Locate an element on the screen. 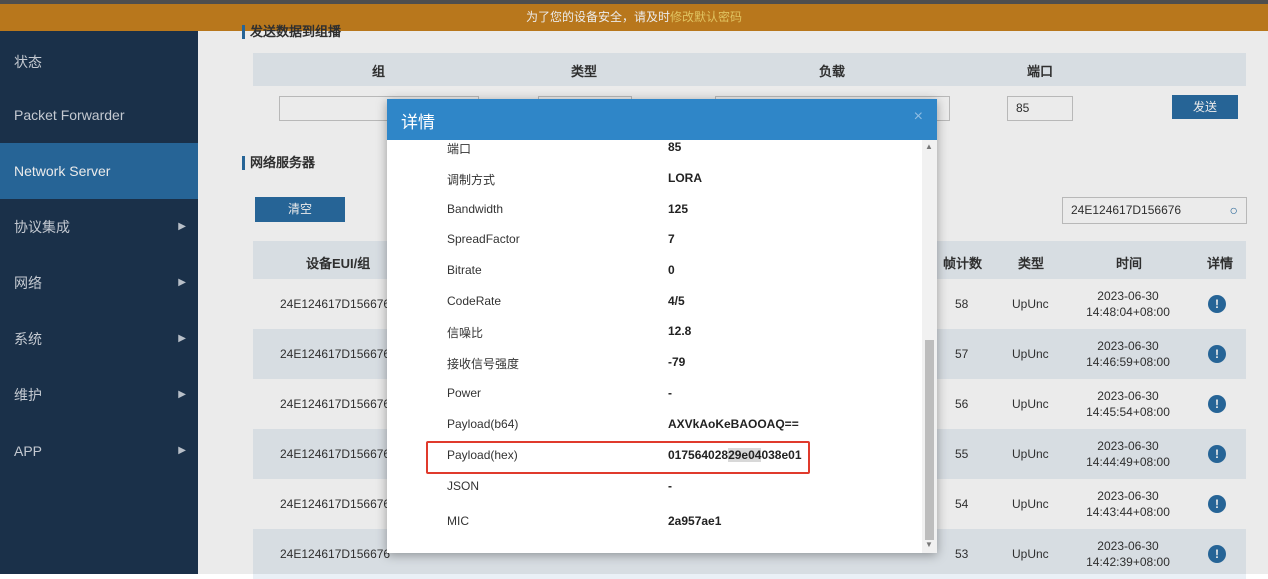 The height and width of the screenshot is (579, 1268). col-fcnt: 帧计数 is located at coordinates (963, 263).